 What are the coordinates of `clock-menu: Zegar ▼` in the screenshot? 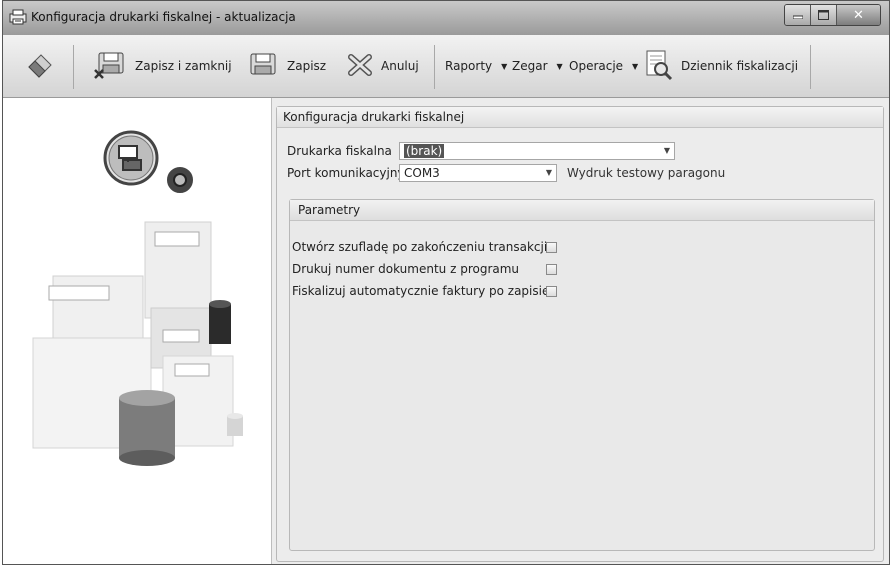 It's located at (537, 66).